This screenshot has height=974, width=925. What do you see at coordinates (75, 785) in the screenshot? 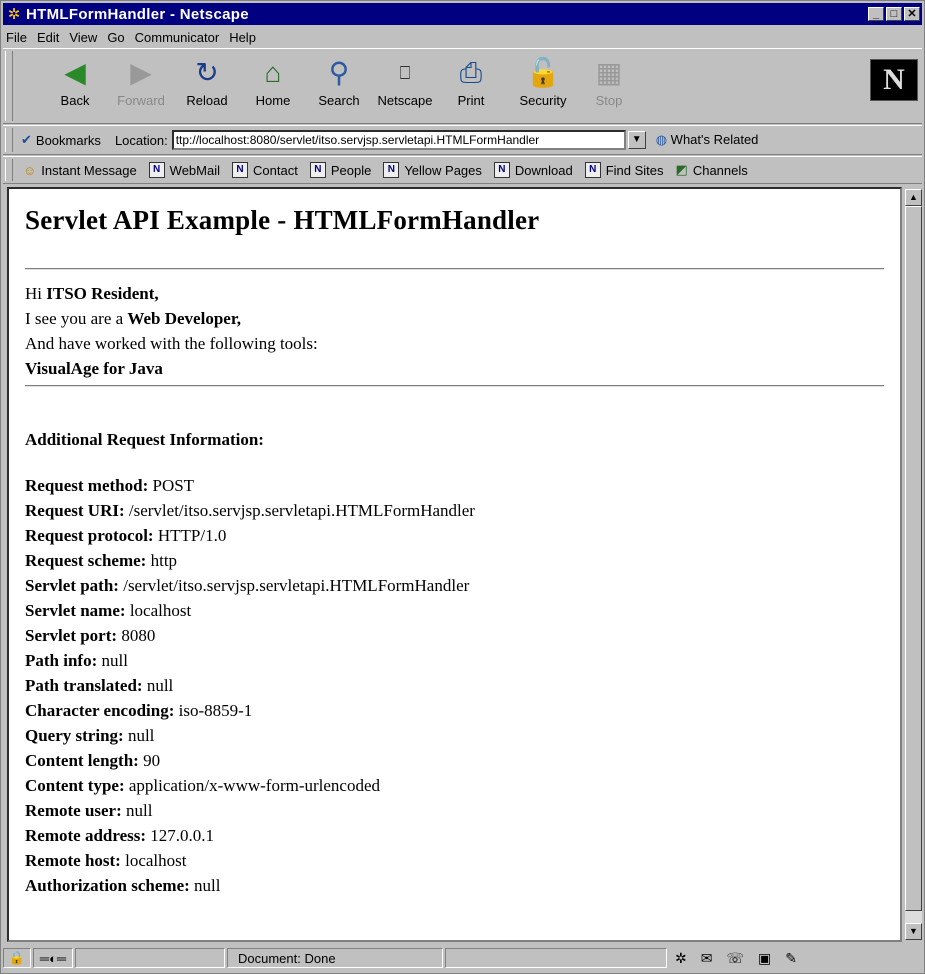
I see `request-info-label: Content type:` at bounding box center [75, 785].